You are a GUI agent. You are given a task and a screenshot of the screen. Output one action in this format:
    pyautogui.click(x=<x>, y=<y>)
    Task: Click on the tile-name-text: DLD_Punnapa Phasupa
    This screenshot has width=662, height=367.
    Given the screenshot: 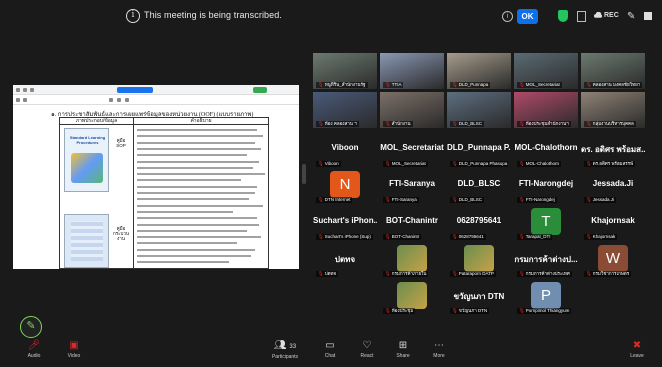 What is the action you would take?
    pyautogui.click(x=483, y=163)
    